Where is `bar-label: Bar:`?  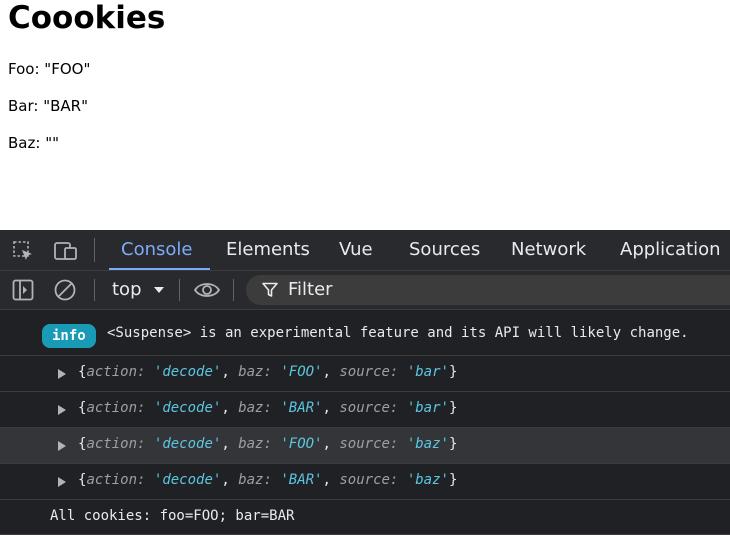 bar-label: Bar: is located at coordinates (23, 106).